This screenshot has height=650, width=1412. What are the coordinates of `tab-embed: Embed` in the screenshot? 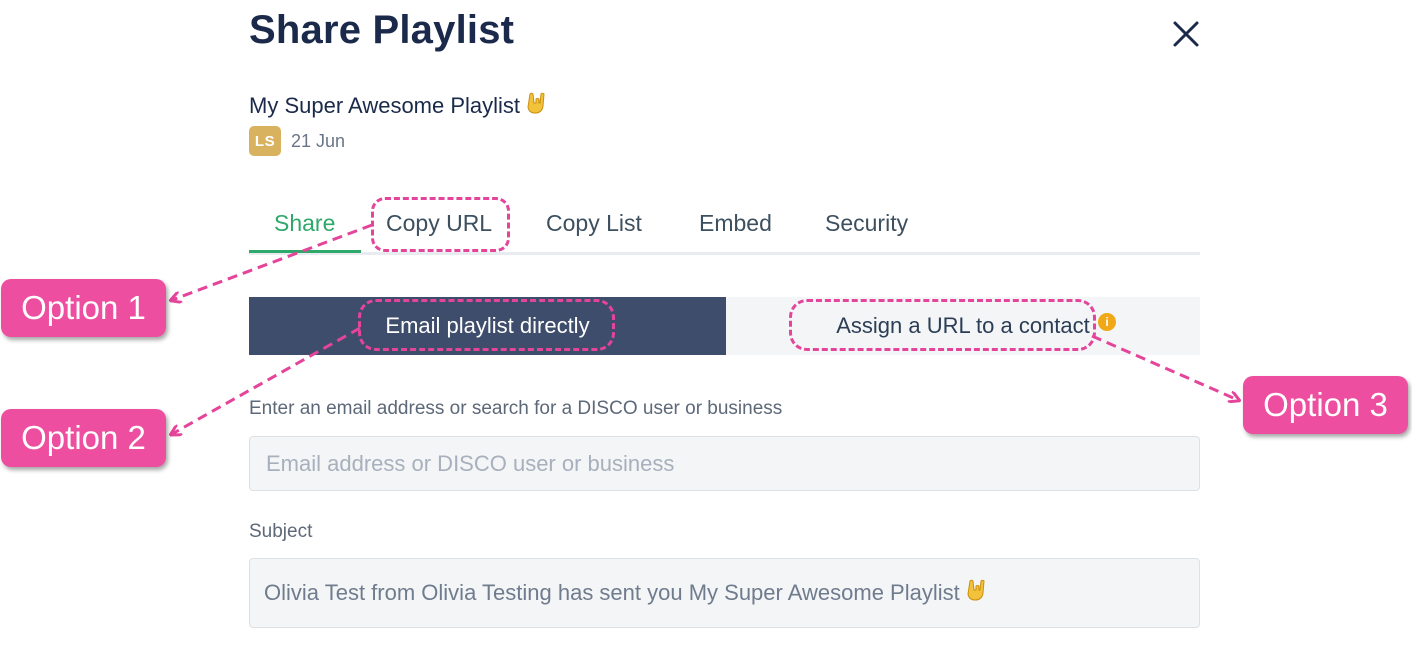 It's located at (735, 223).